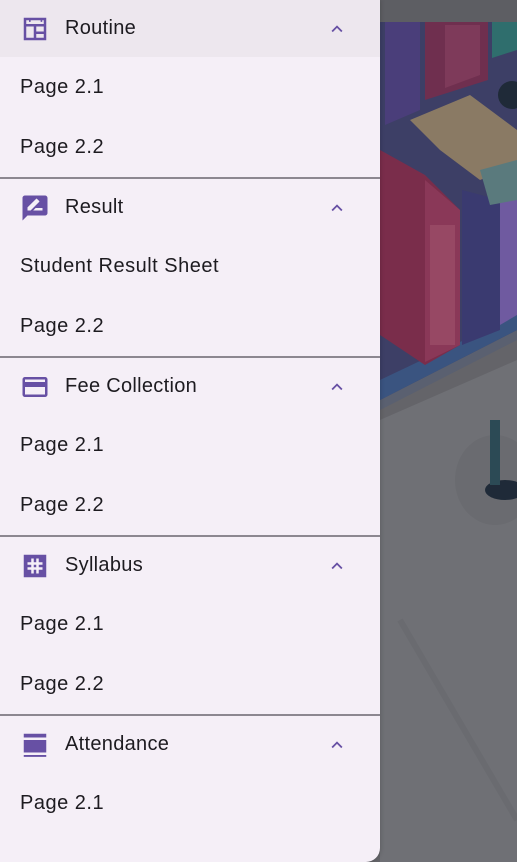 The height and width of the screenshot is (862, 517). I want to click on section-header-syllabus: Syllabus, so click(190, 565).